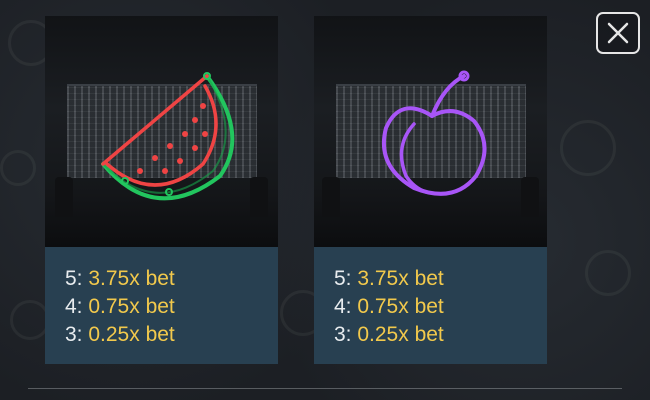 Image resolution: width=650 pixels, height=400 pixels. What do you see at coordinates (30, 320) in the screenshot?
I see `background-lemon-icon` at bounding box center [30, 320].